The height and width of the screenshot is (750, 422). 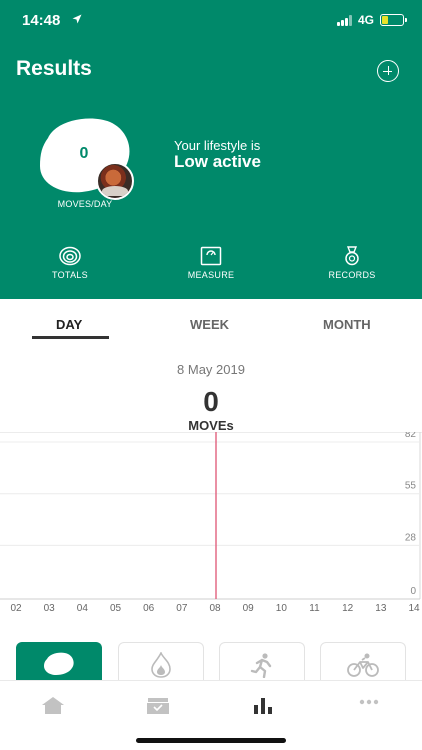 I want to click on nav-more, so click(x=369, y=705).